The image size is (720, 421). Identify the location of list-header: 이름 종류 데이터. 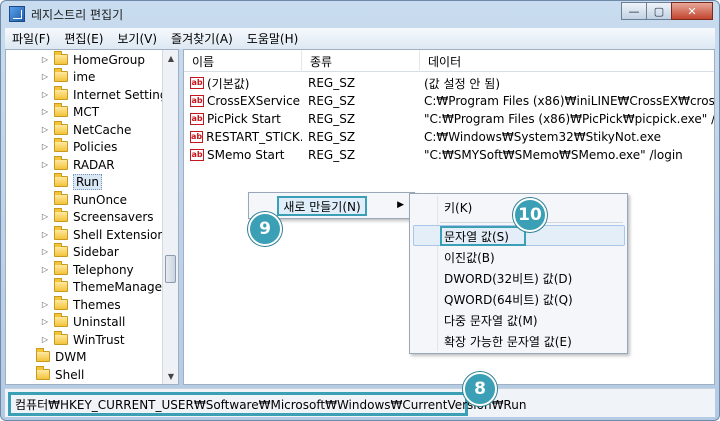
(449, 61).